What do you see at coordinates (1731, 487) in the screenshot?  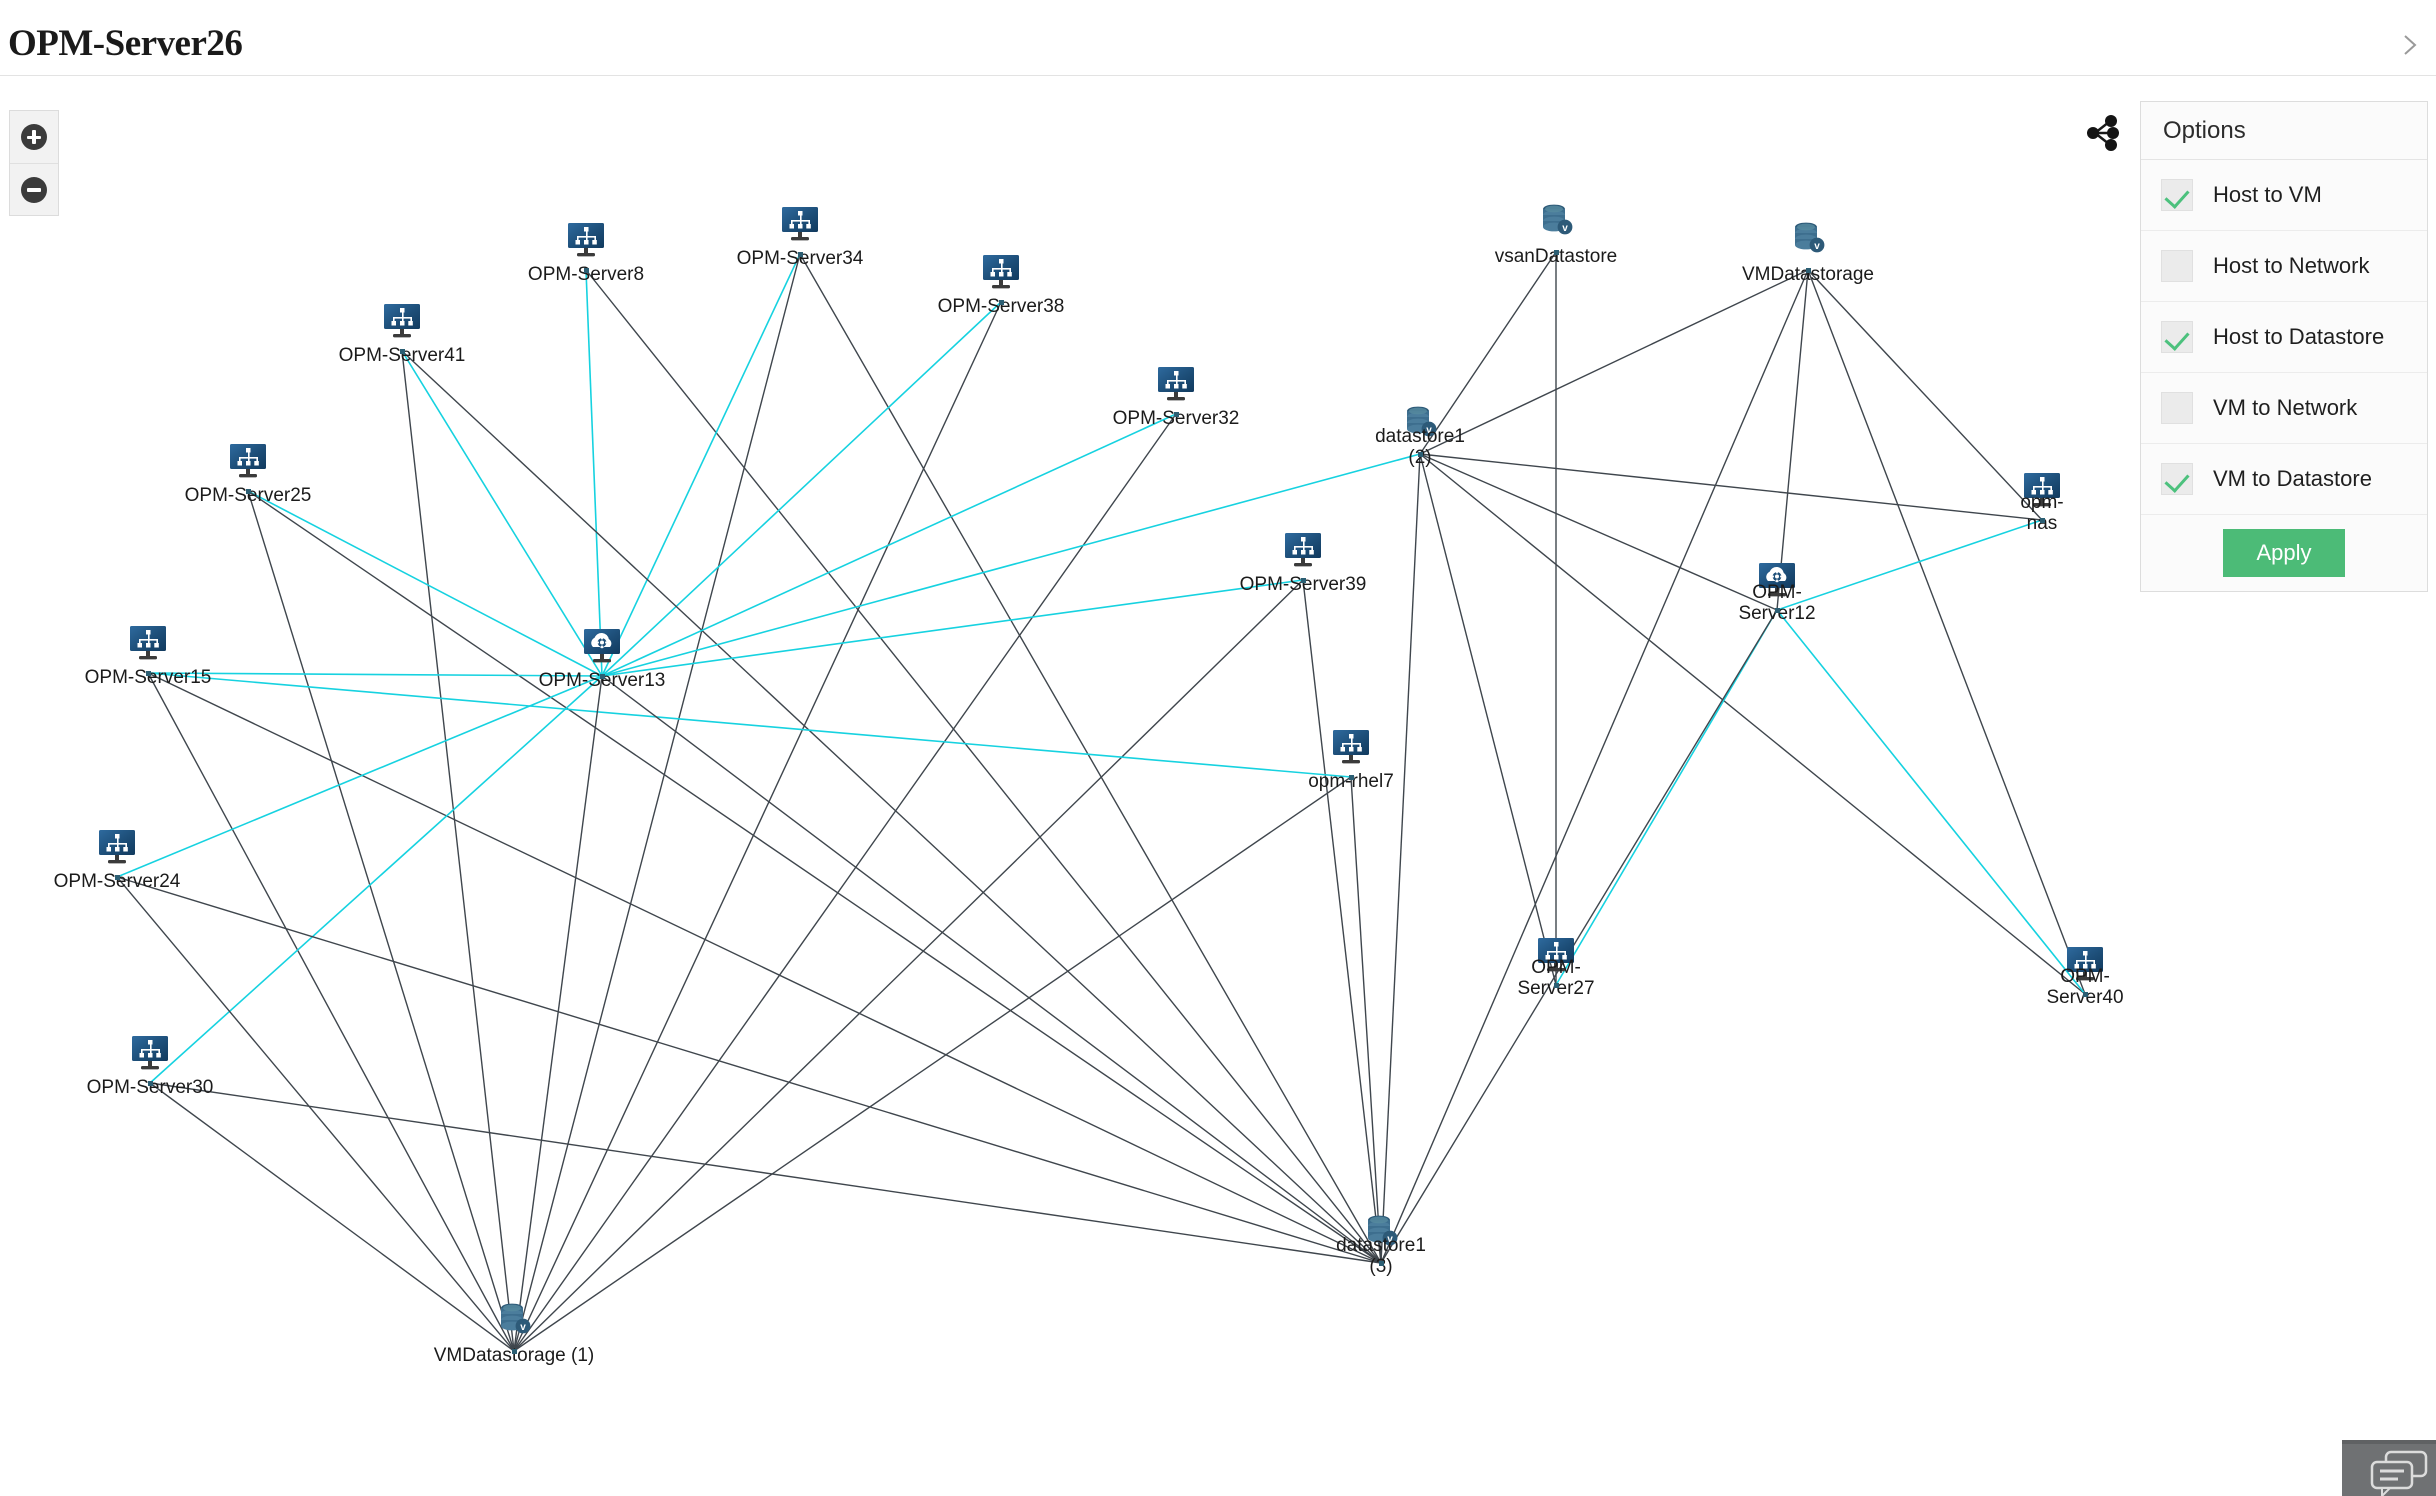 I see `edge-ds1_2-nas` at bounding box center [1731, 487].